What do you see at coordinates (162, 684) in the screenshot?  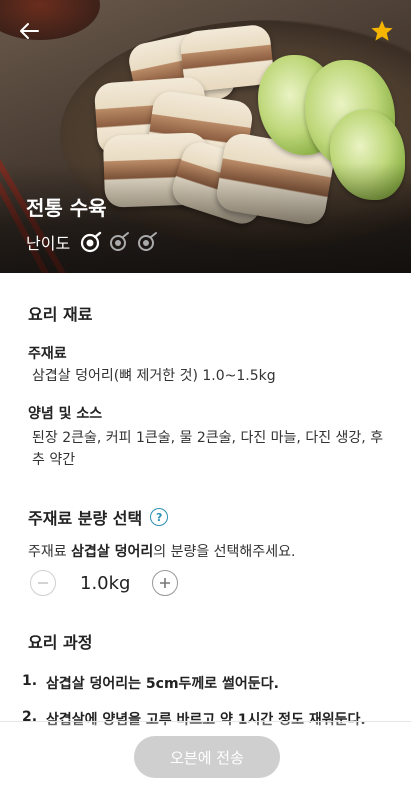 I see `step-text: 삼겹살 덩어리는 5cm두께로 썰어둔다.` at bounding box center [162, 684].